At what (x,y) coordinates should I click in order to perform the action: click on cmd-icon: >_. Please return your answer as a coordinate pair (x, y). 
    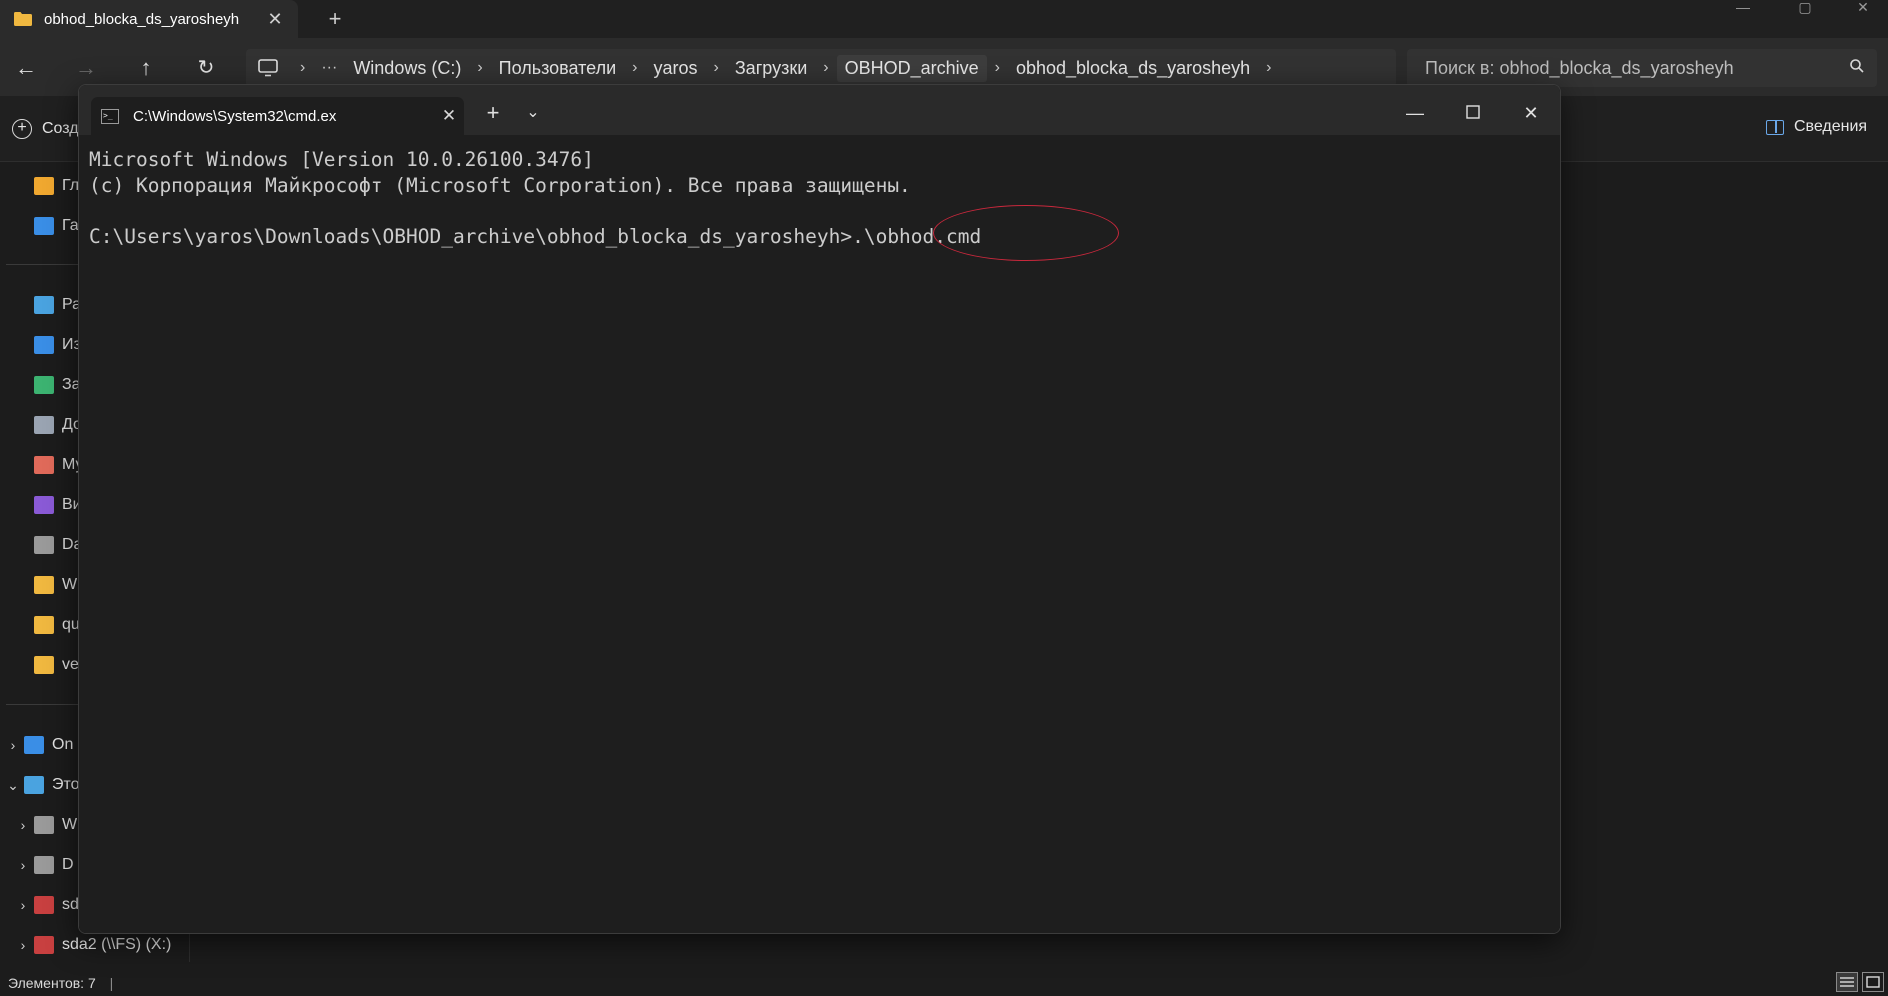
    Looking at the image, I should click on (110, 116).